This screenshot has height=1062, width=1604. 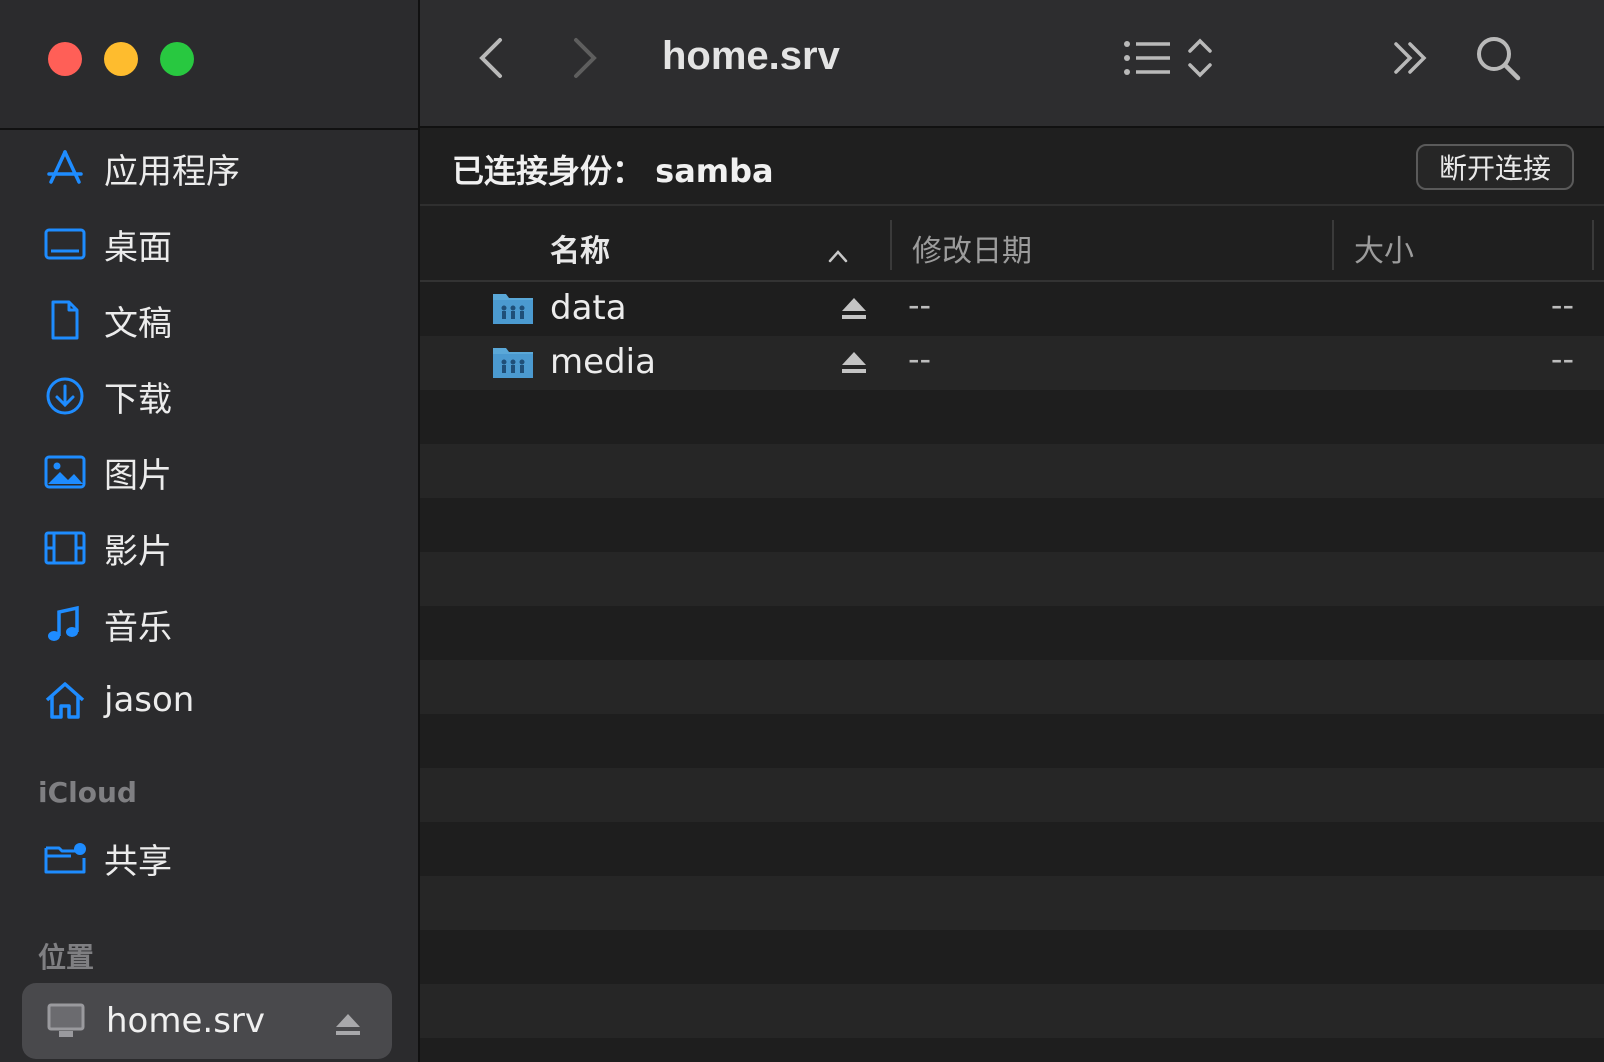 I want to click on sidebar-item-label: 图片, so click(x=138, y=475).